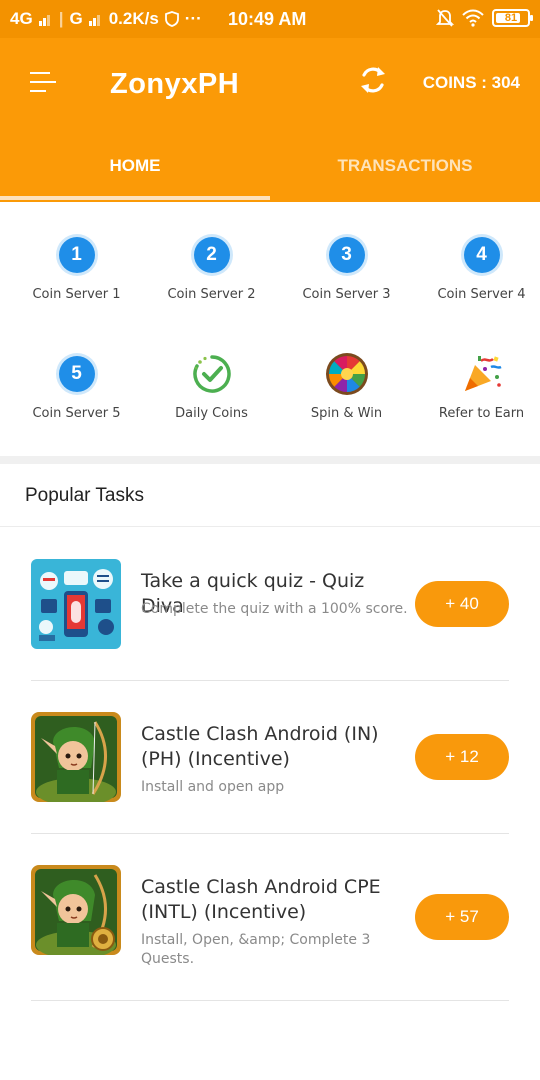  I want to click on grid-item-label: Coin Server 2, so click(211, 294).